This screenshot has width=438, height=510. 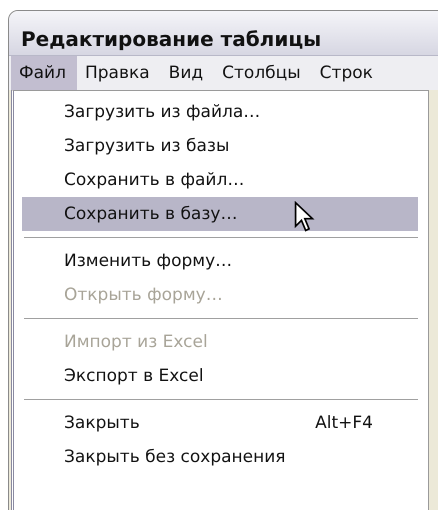 What do you see at coordinates (220, 423) in the screenshot?
I see `menu-item: Закрыть Alt+F4` at bounding box center [220, 423].